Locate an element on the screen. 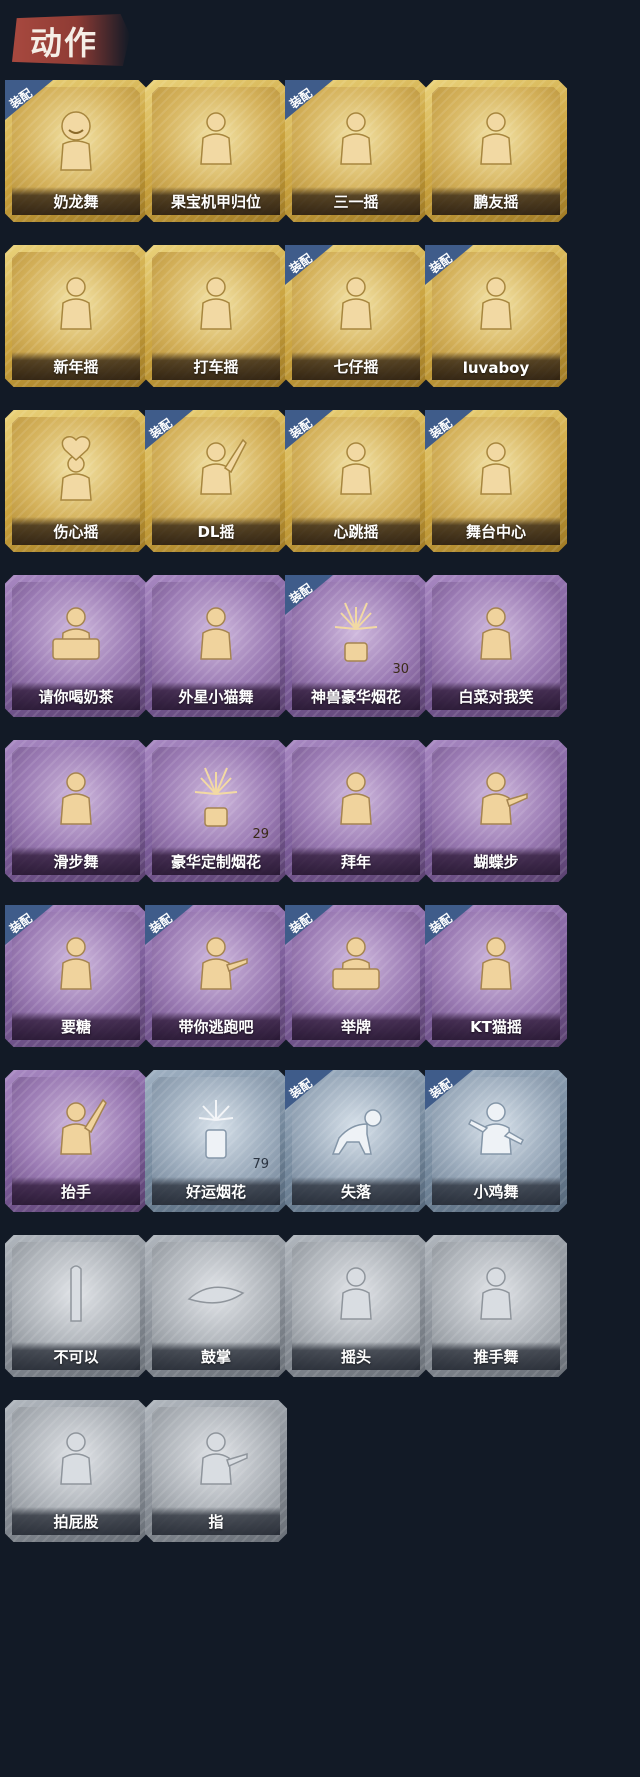  emote-name: 摇头 is located at coordinates (355, 1357).